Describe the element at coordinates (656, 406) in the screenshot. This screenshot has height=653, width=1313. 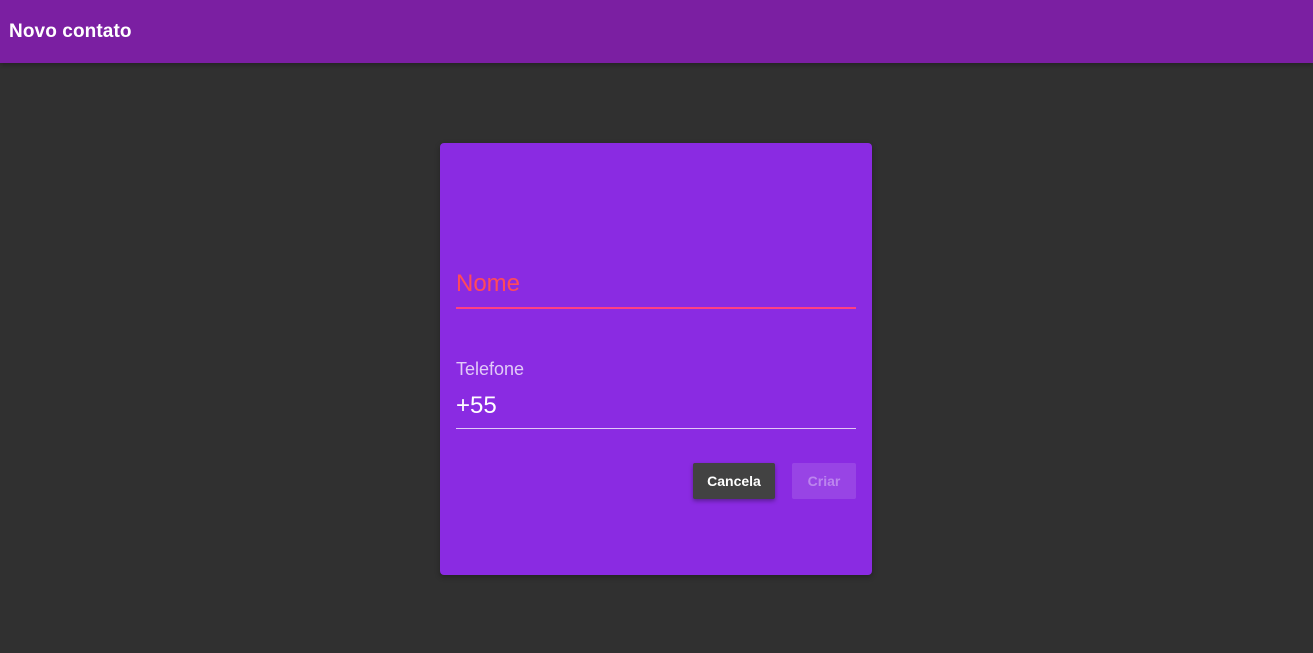
I see `telefone-input` at that location.